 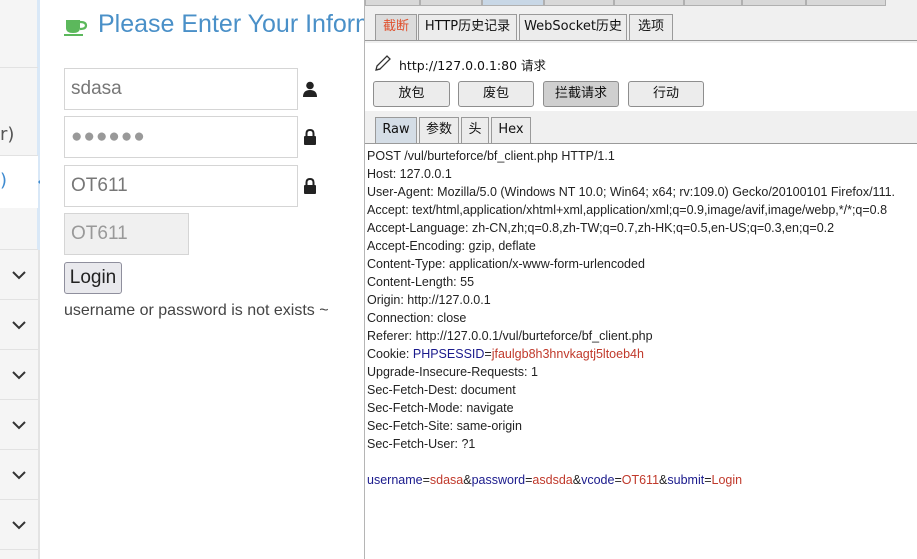 I want to click on vcode-field: OT611, so click(x=181, y=186).